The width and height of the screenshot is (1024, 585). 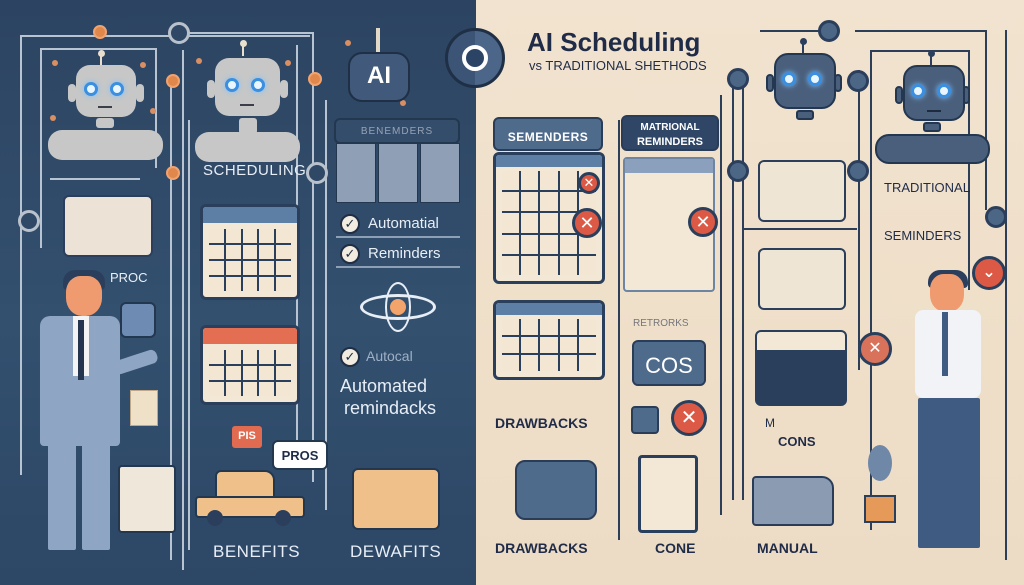 What do you see at coordinates (250, 365) in the screenshot?
I see `calendar-red-icon` at bounding box center [250, 365].